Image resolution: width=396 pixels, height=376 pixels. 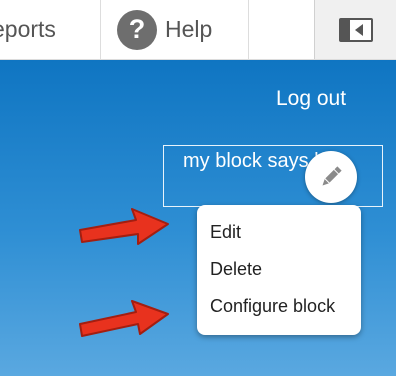 I want to click on reports-label: eports, so click(x=28, y=29).